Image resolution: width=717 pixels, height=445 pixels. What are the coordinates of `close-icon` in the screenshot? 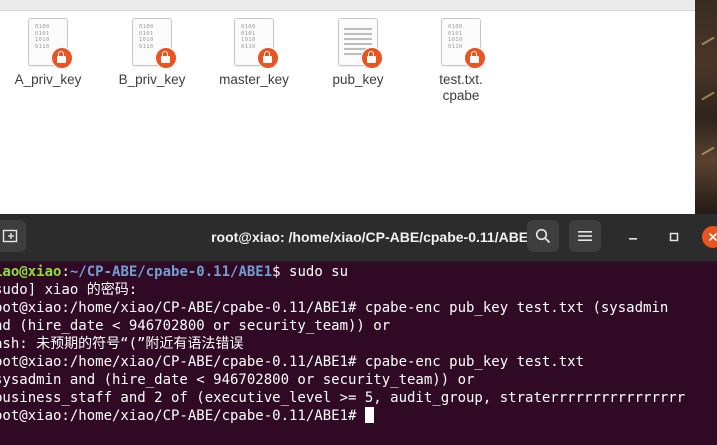 It's located at (712, 237).